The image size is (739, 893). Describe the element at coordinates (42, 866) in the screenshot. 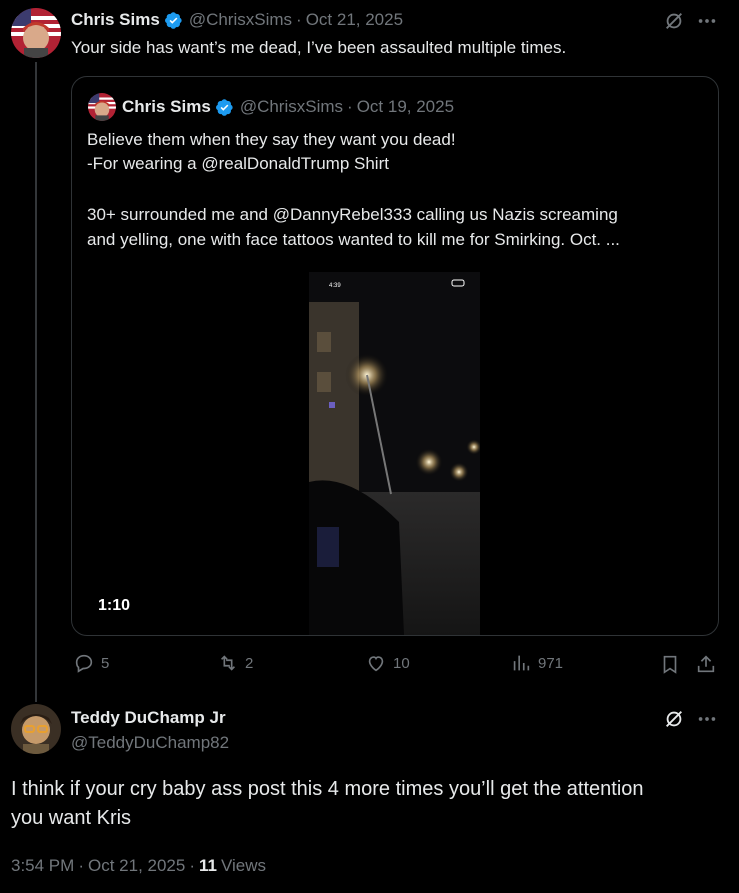

I see `reply-time: 3:54 PM` at that location.